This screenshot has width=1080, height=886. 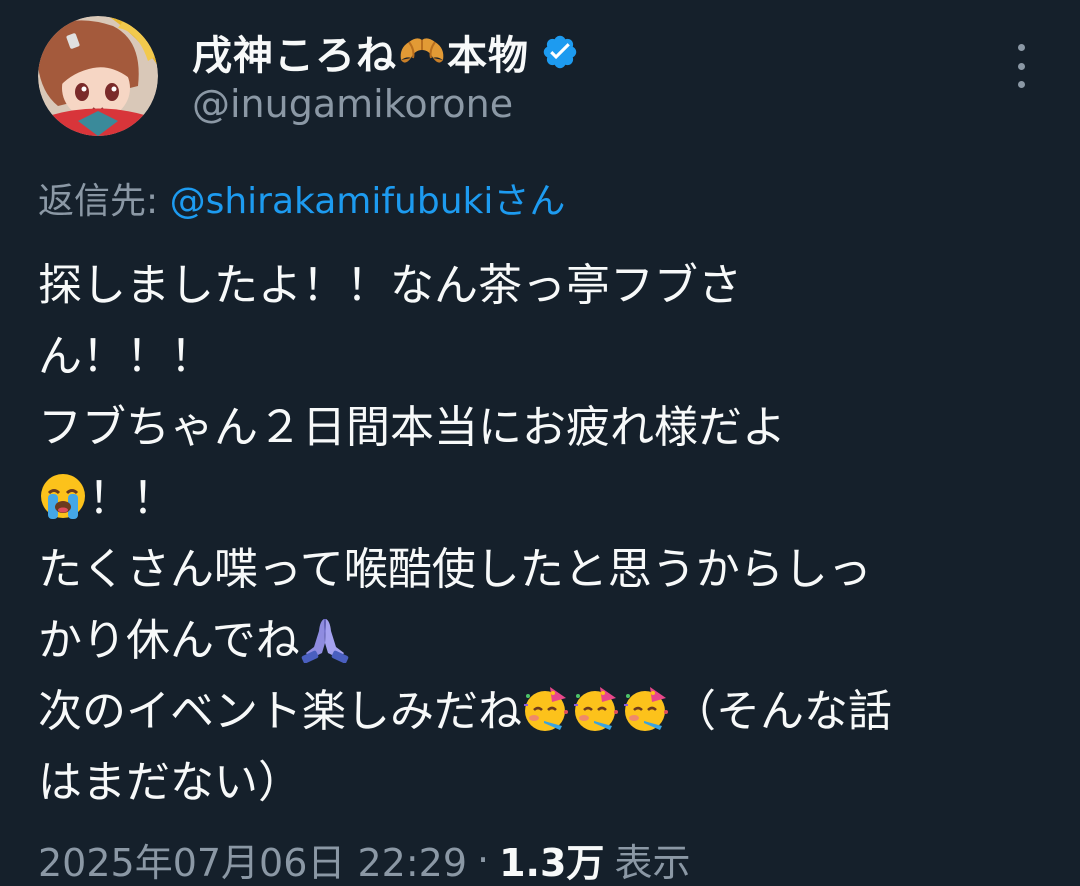 I want to click on avatar, so click(x=98, y=76).